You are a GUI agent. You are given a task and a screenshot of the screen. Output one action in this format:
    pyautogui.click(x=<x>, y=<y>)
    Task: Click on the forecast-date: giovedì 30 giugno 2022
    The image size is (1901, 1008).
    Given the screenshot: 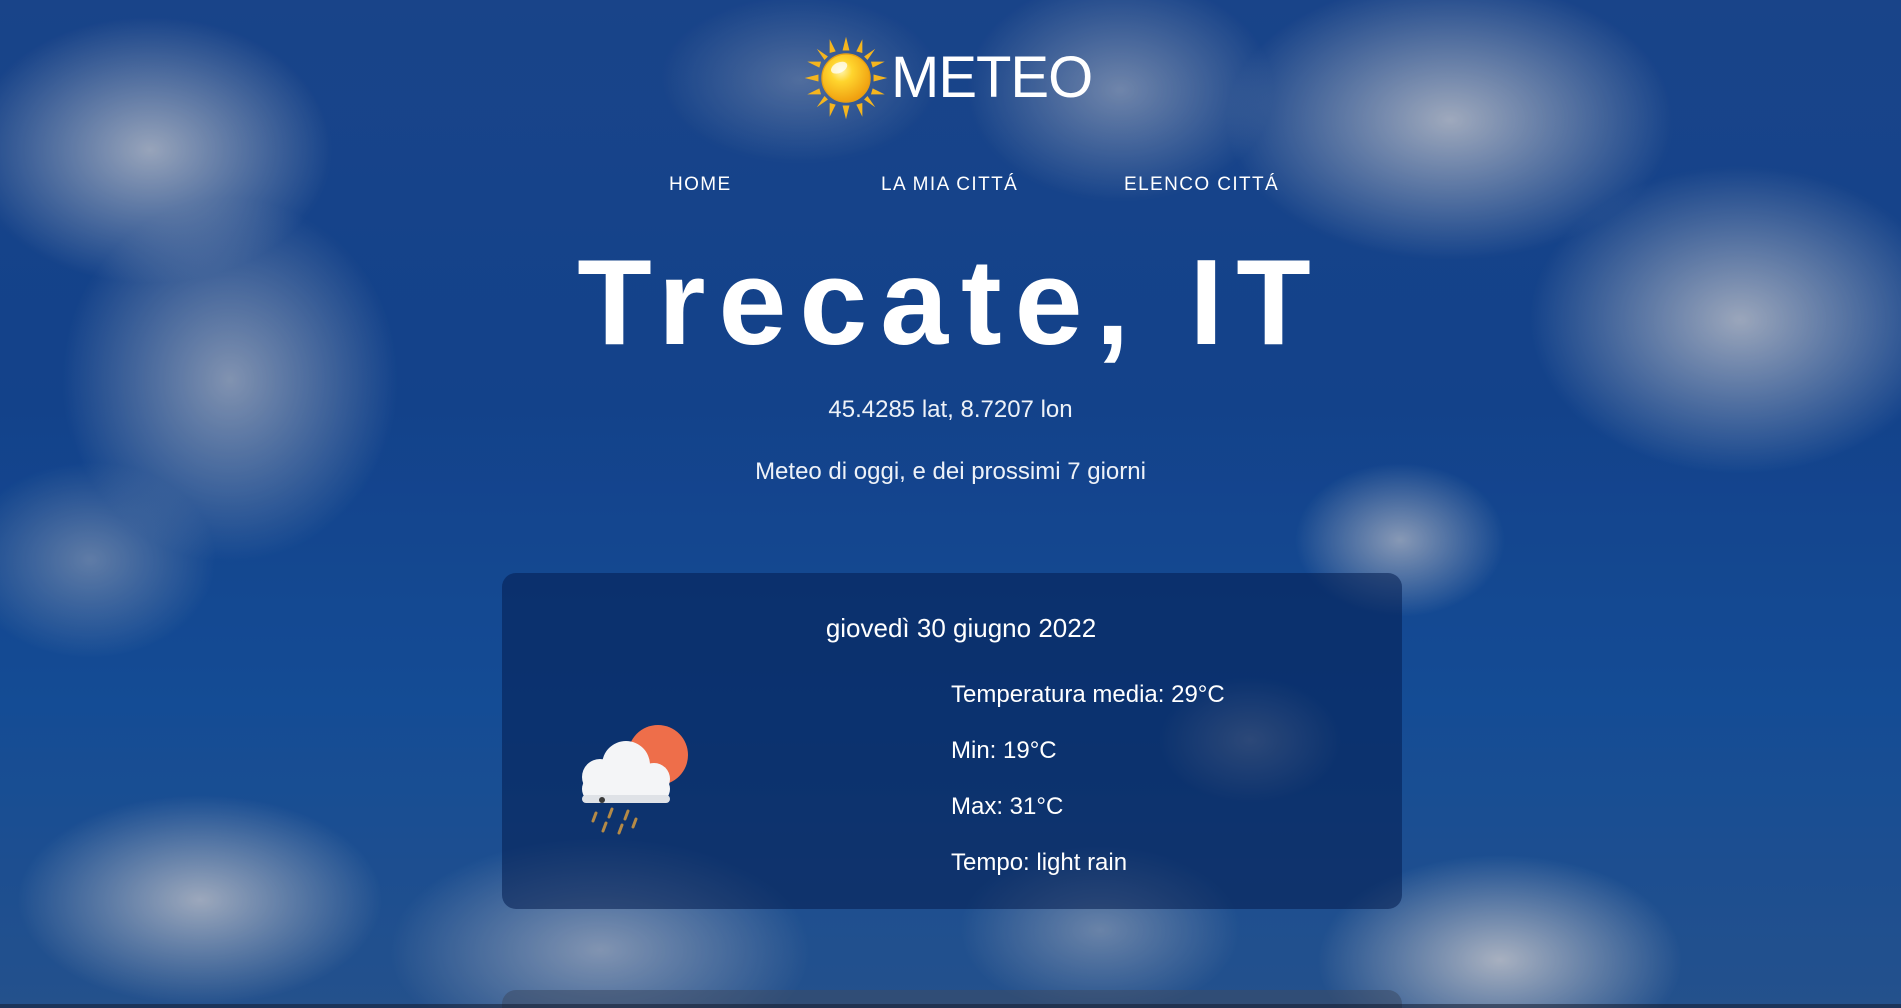 What is the action you would take?
    pyautogui.click(x=961, y=628)
    